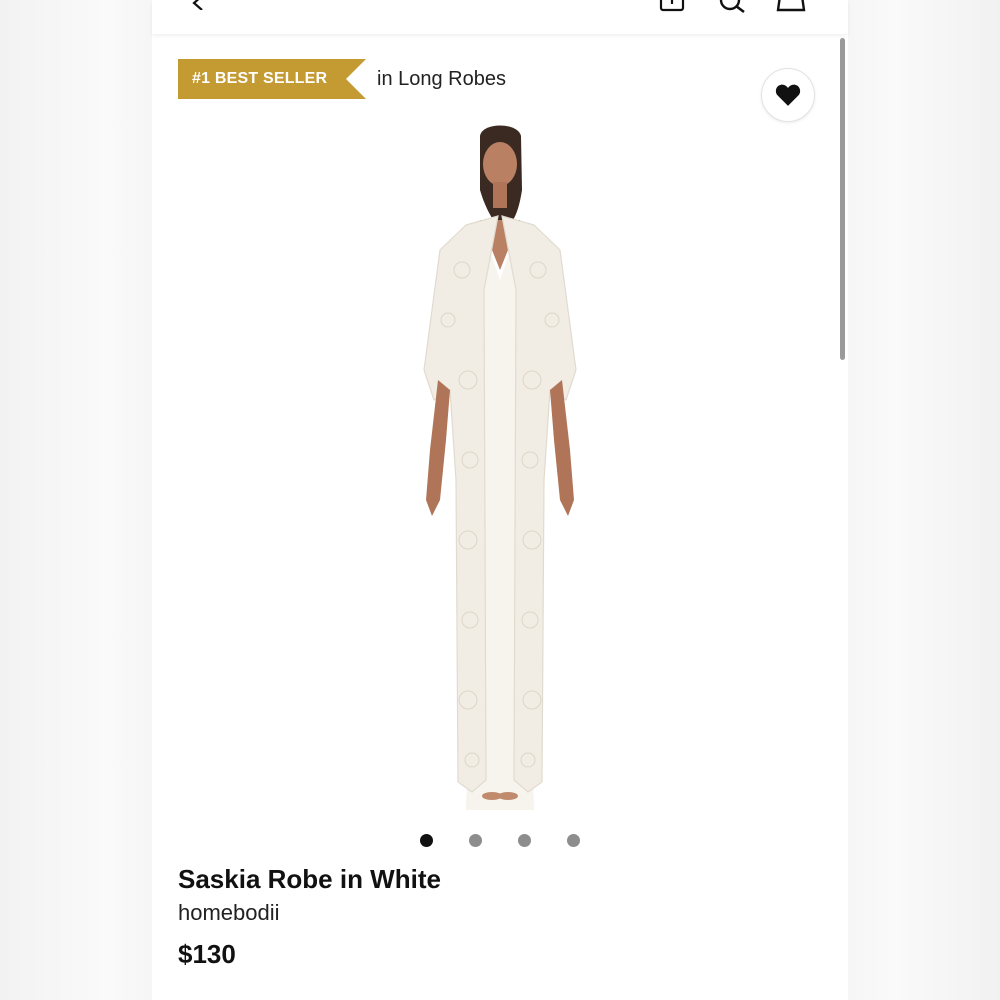  Describe the element at coordinates (500, 17) in the screenshot. I see `top-nav-bar` at that location.